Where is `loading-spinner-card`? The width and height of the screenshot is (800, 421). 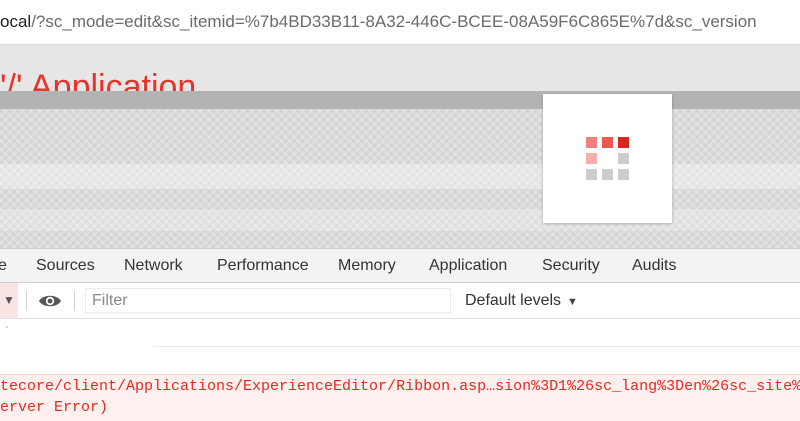
loading-spinner-card is located at coordinates (607, 158).